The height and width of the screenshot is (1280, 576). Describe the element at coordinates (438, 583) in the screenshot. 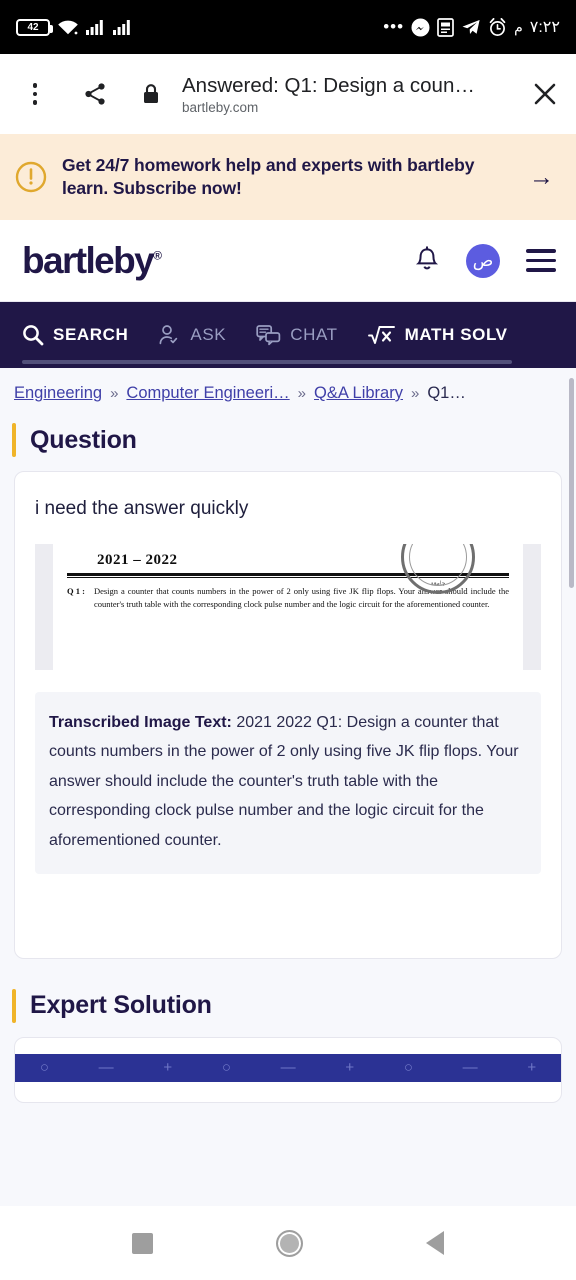

I see `seal-label: جامعة` at that location.